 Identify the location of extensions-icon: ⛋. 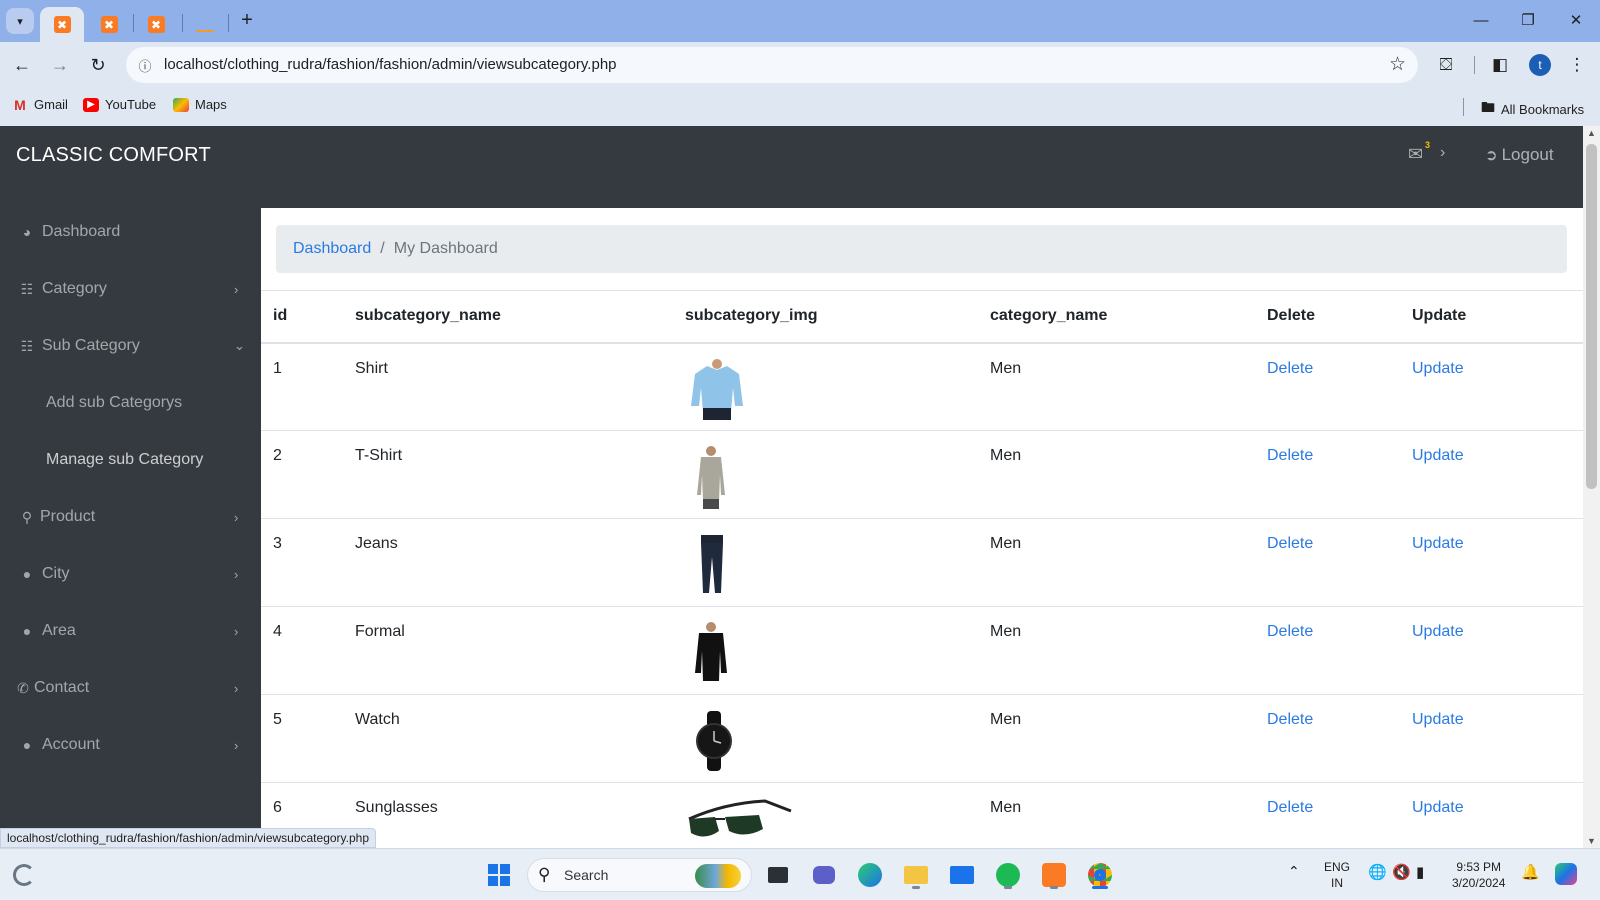
(1446, 65).